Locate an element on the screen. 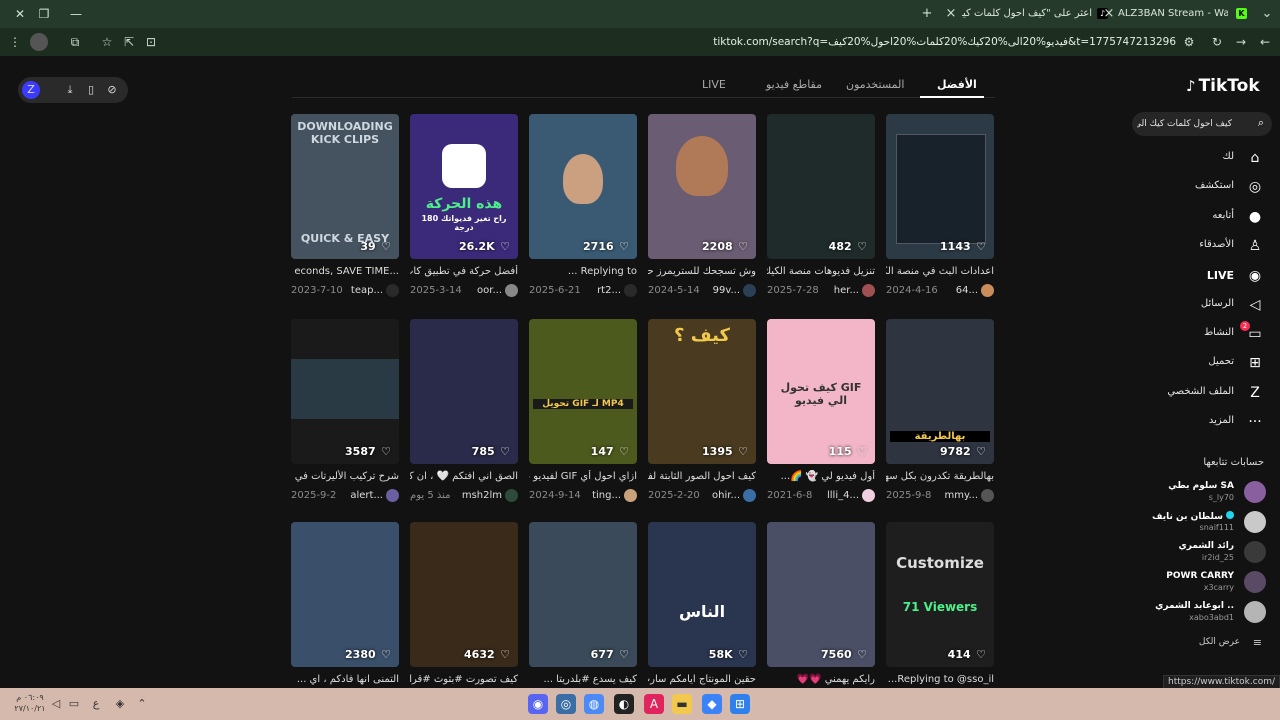  volume-icon: ◁ is located at coordinates (56, 704).